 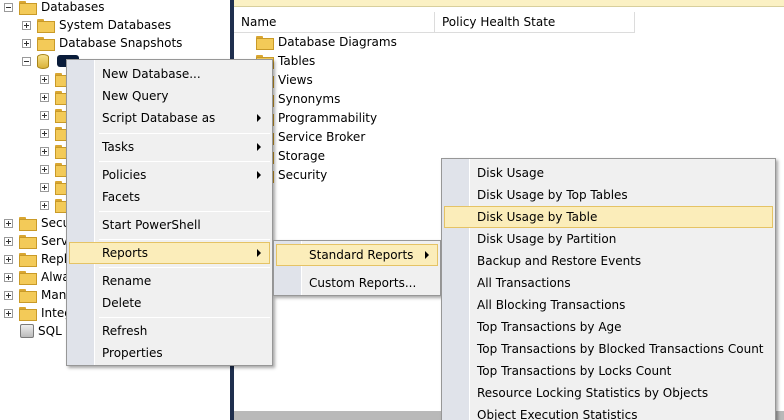 What do you see at coordinates (39, 241) in the screenshot?
I see `tree-node-server-objects: Serve` at bounding box center [39, 241].